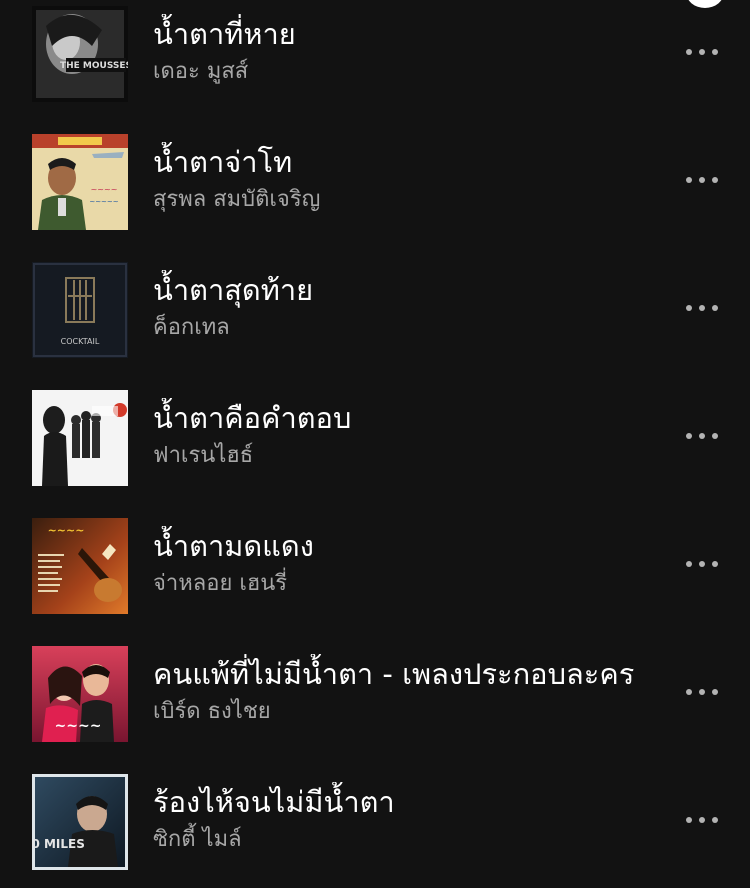  I want to click on track-row: ~~~~ น้ำตามดแดง จ่าหลอย เฮนรี่, so click(375, 576).